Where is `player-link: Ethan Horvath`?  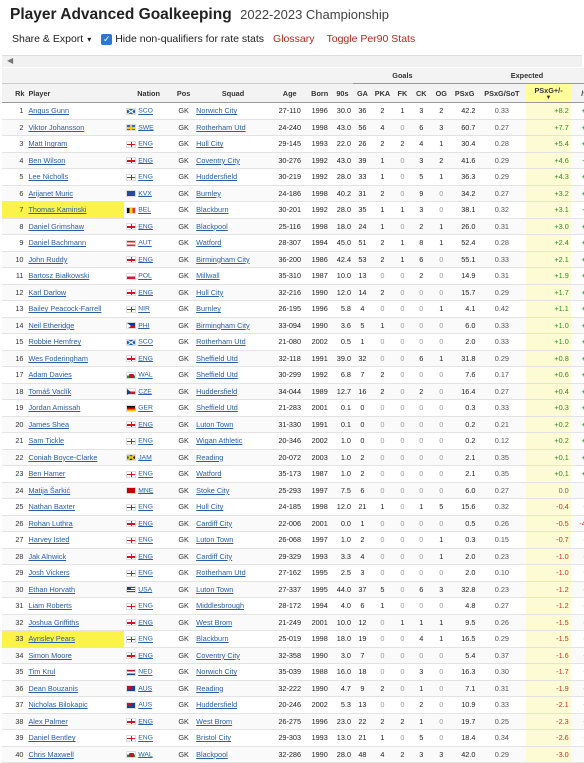
player-link: Ethan Horvath is located at coordinates (51, 589).